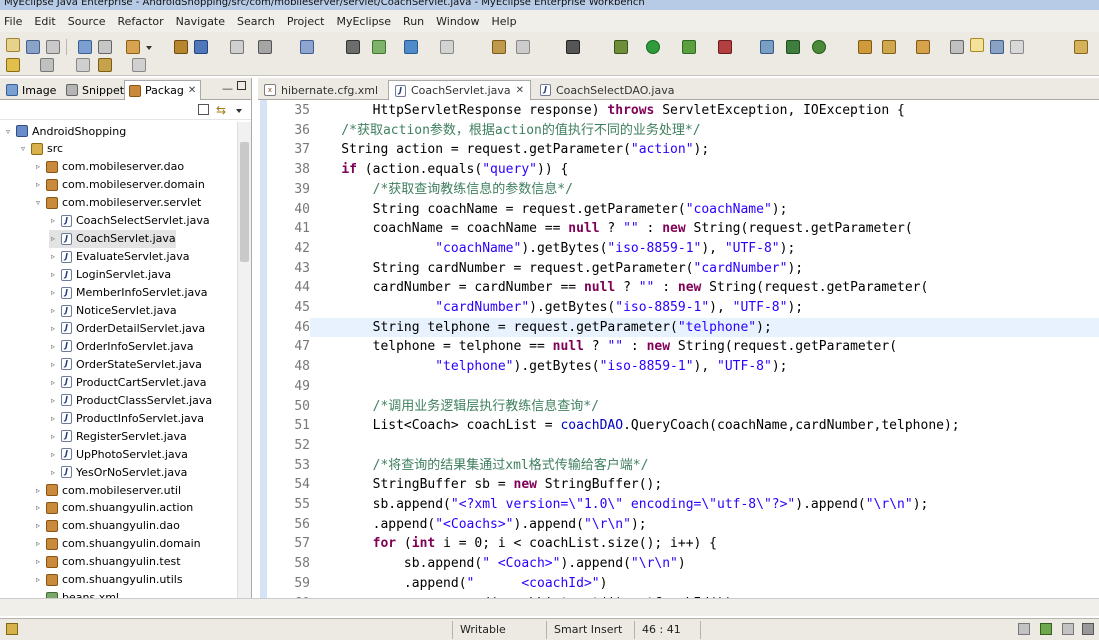  I want to click on scrollbar-thumb, so click(244, 202).